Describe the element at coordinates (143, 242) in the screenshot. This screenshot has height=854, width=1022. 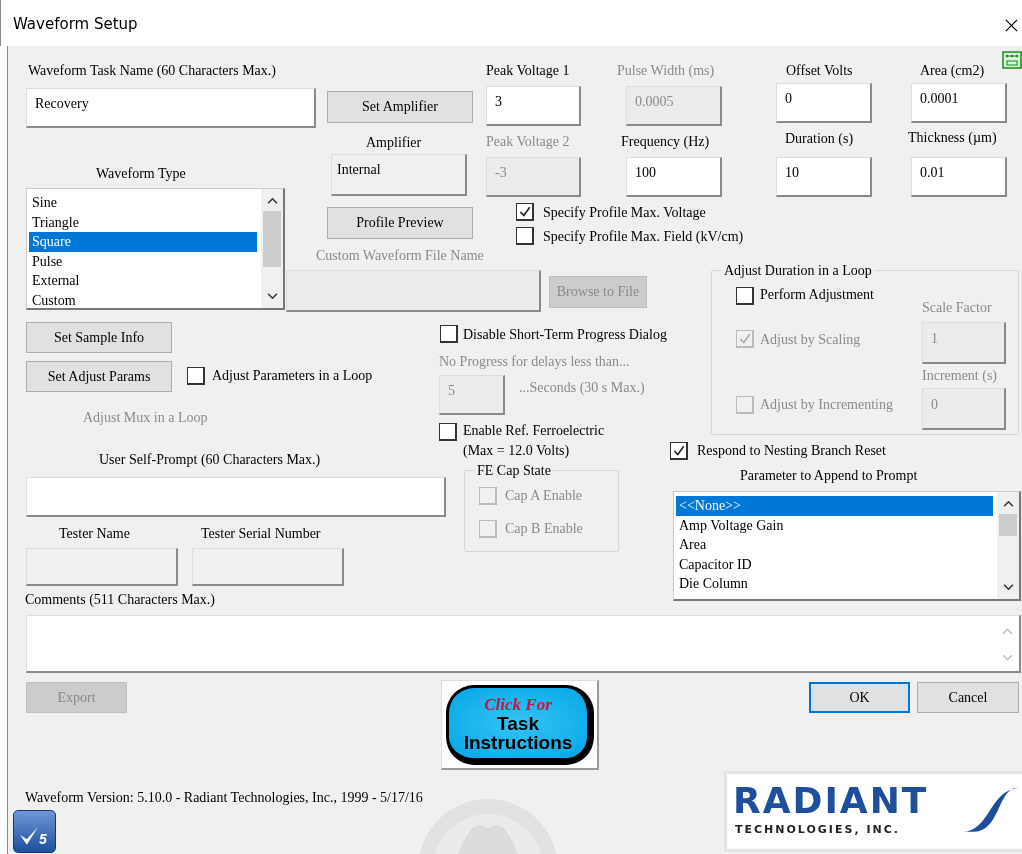
I see `list-item: Square` at that location.